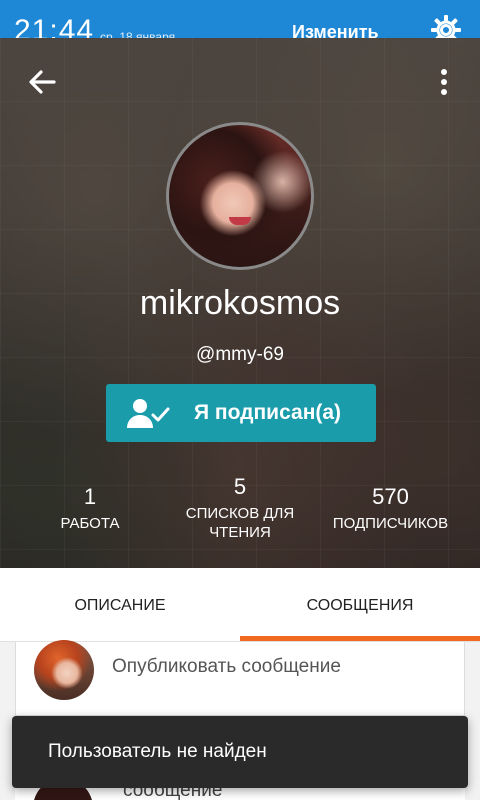 The height and width of the screenshot is (800, 480). Describe the element at coordinates (64, 670) in the screenshot. I see `user-avatar` at that location.